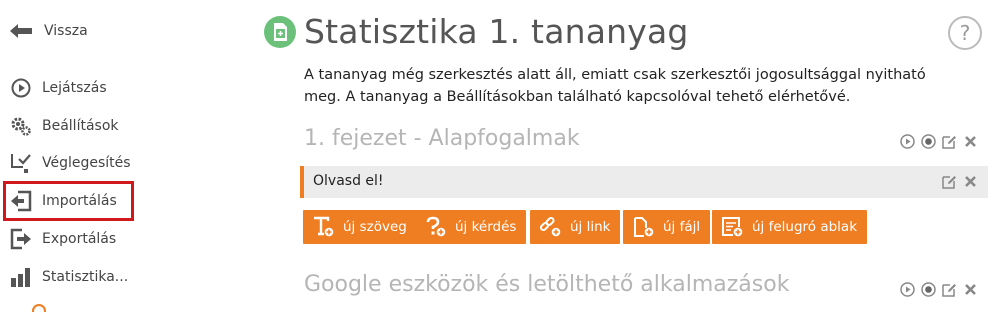 Image resolution: width=994 pixels, height=312 pixels. Describe the element at coordinates (21, 163) in the screenshot. I see `finalize-check-icon` at that location.